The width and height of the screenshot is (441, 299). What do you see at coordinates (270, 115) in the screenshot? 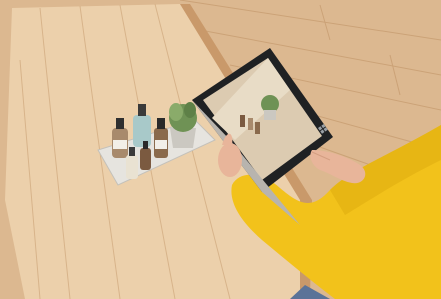
I see `screen-pot` at bounding box center [270, 115].